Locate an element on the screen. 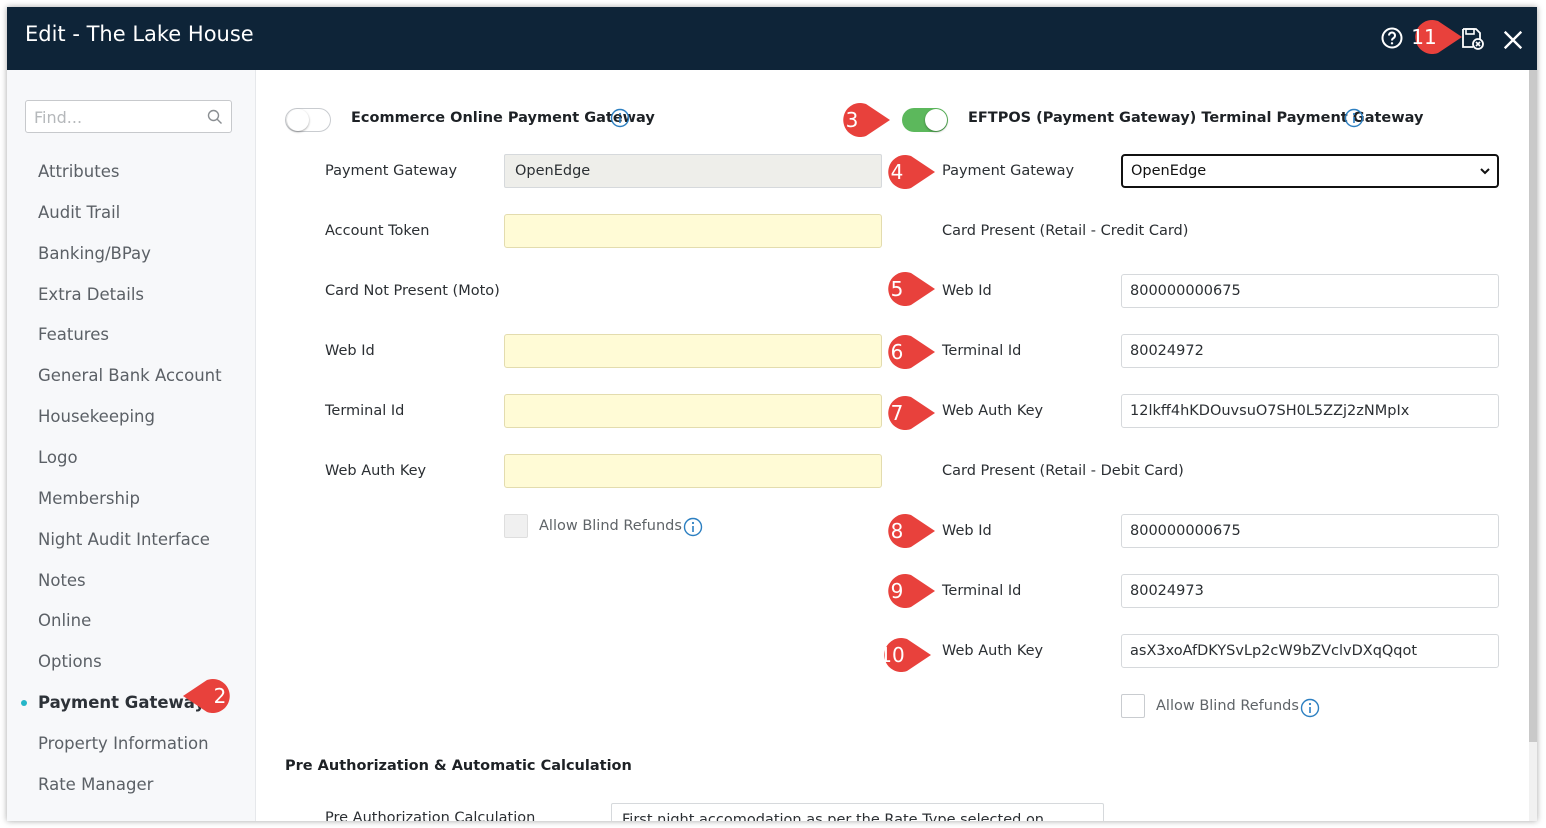 The width and height of the screenshot is (1546, 828). badge-number: 2 is located at coordinates (220, 696).